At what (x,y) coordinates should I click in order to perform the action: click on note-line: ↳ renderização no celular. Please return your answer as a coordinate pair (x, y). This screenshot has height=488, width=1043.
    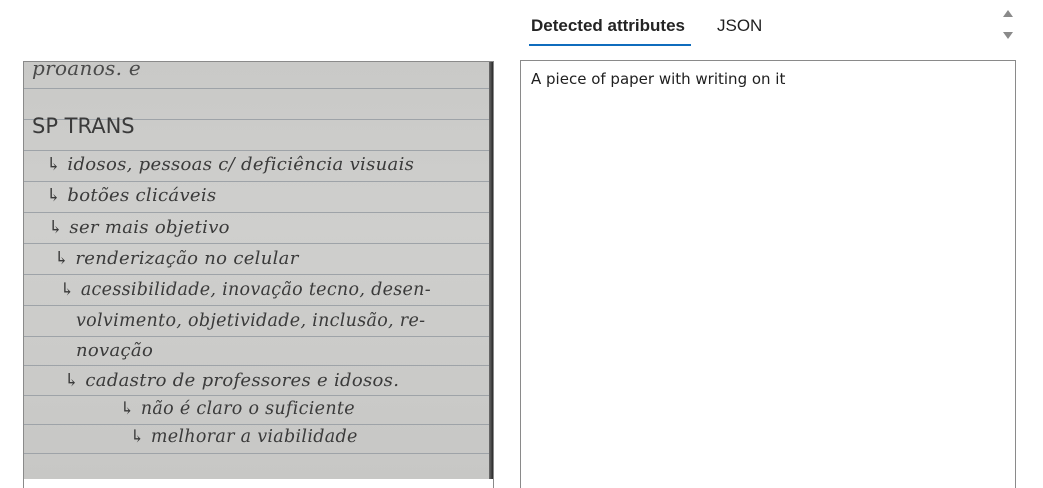
    Looking at the image, I should click on (176, 258).